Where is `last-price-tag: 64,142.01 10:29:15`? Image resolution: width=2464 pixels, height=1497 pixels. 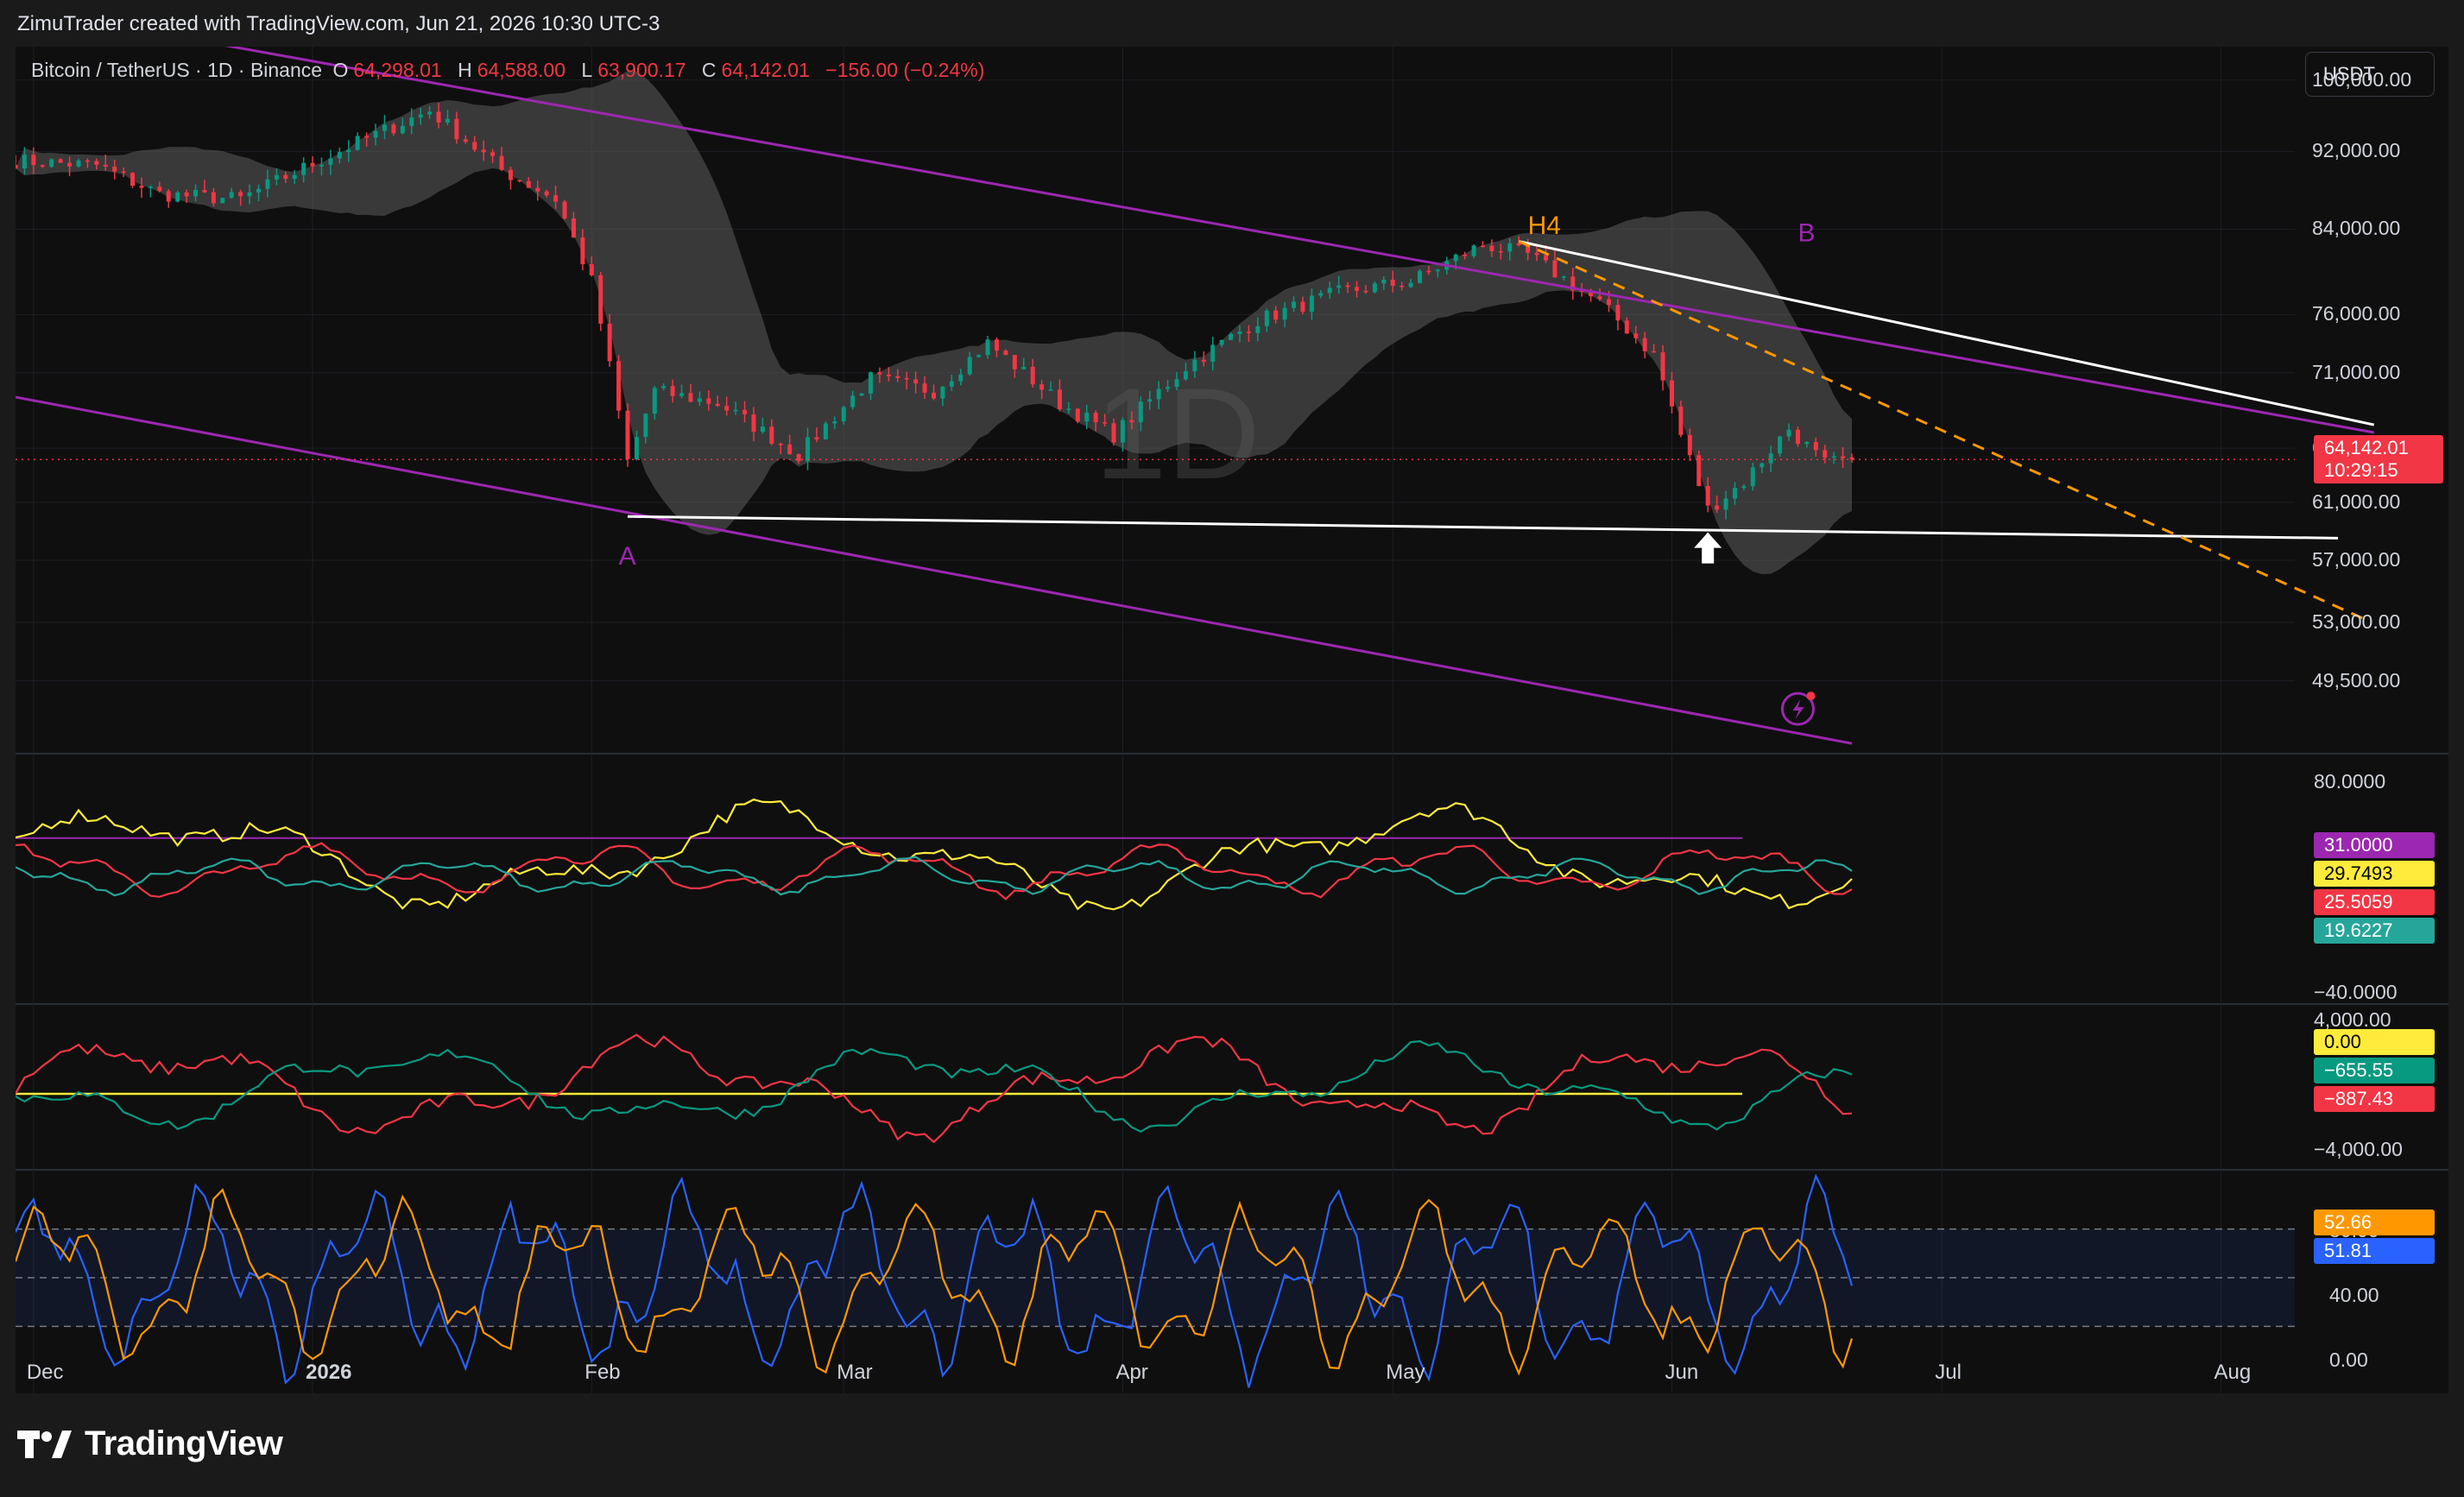
last-price-tag: 64,142.01 10:29:15 is located at coordinates (2378, 459).